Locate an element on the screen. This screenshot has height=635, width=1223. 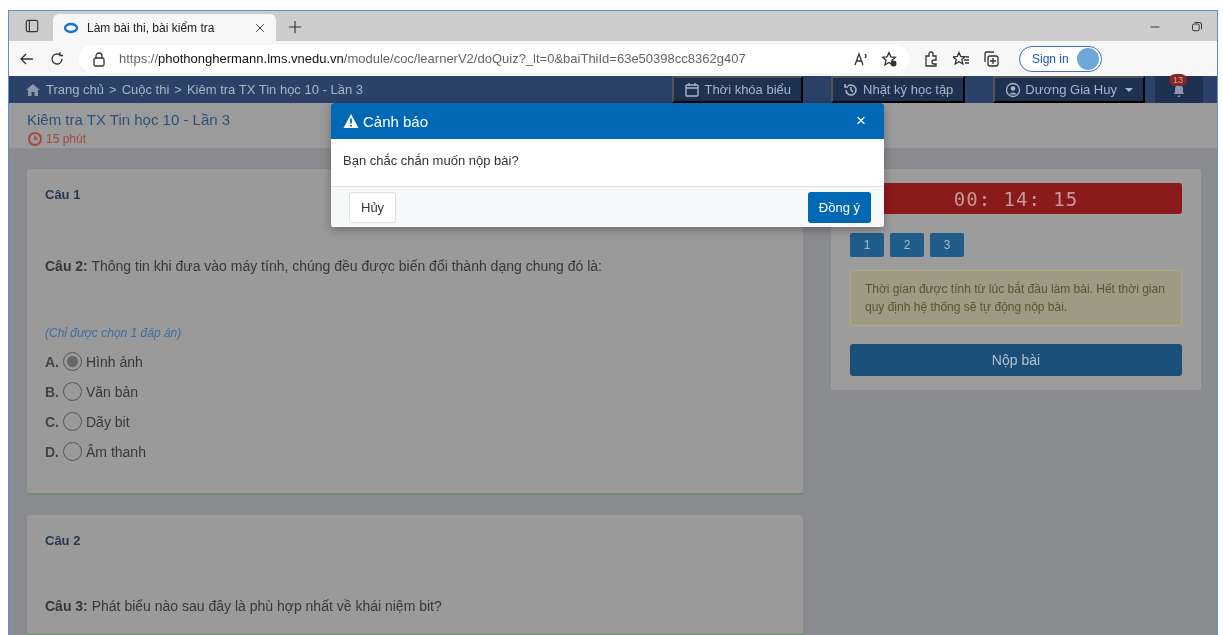
caret-icon is located at coordinates (1129, 89).